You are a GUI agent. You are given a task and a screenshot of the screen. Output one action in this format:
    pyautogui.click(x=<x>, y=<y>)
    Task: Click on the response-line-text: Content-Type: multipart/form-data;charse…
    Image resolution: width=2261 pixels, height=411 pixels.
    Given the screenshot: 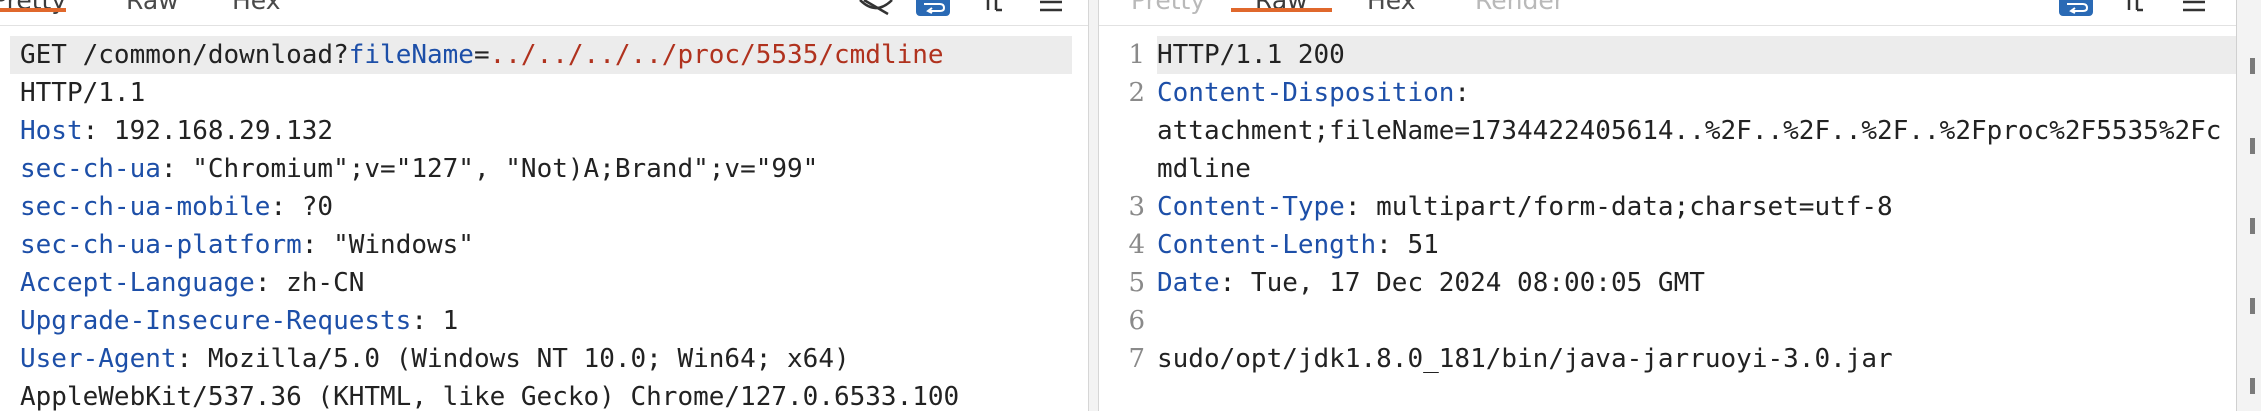 What is the action you would take?
    pyautogui.click(x=1696, y=207)
    